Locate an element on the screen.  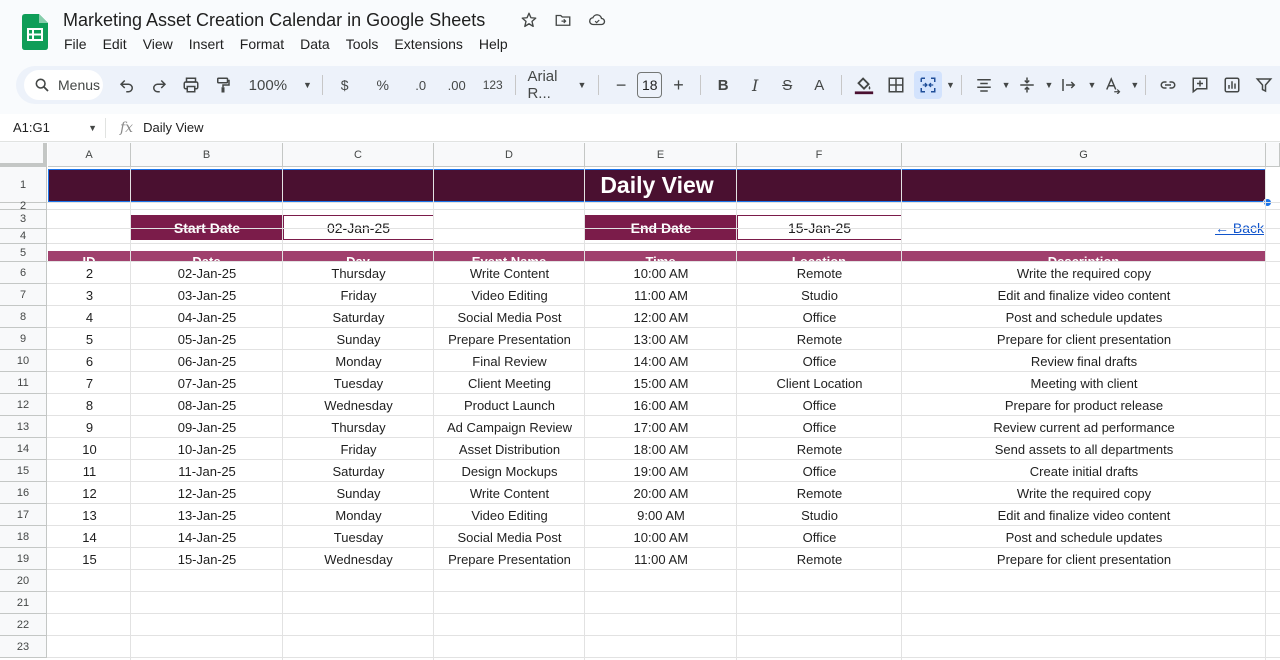
table-cell: 13-Jan-25 is located at coordinates (207, 515).